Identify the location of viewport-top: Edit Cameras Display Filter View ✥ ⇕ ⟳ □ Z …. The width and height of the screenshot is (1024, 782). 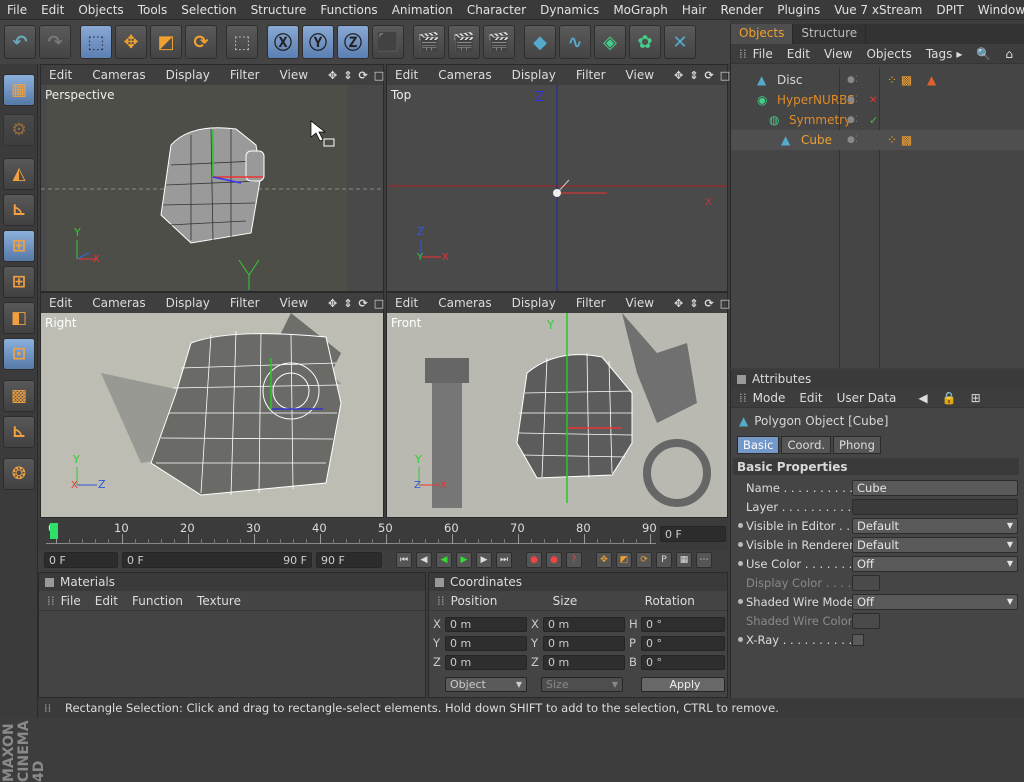
(558, 178).